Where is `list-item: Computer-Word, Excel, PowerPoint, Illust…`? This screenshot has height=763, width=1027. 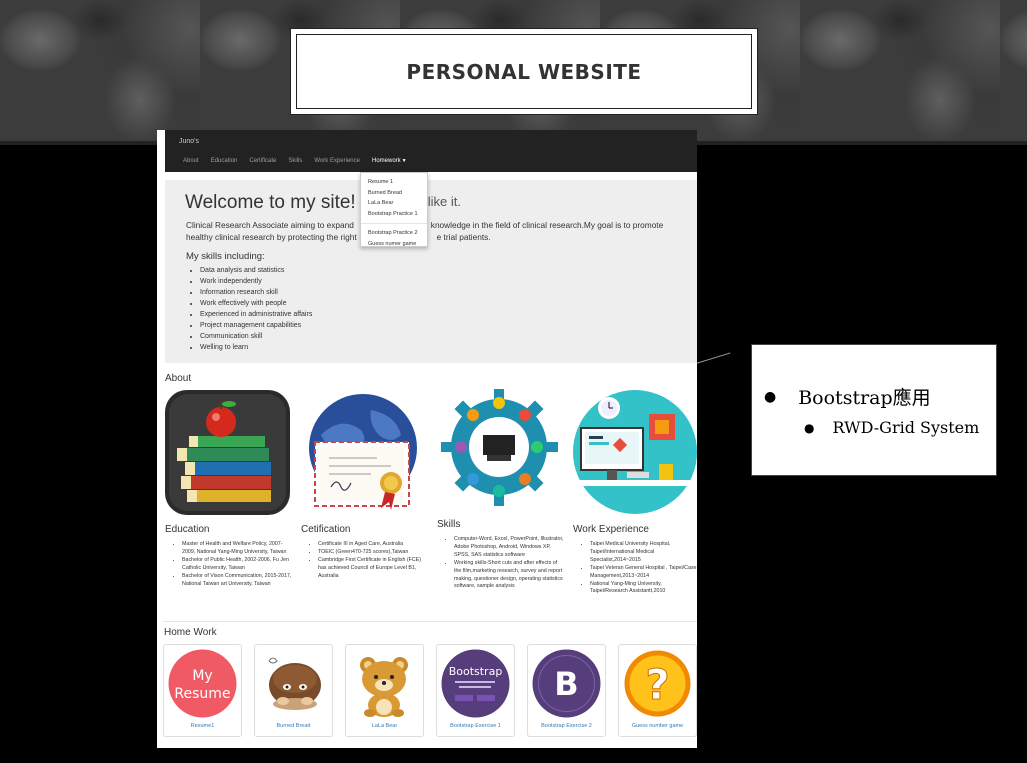
list-item: Computer-Word, Excel, PowerPoint, Illust… is located at coordinates (509, 548).